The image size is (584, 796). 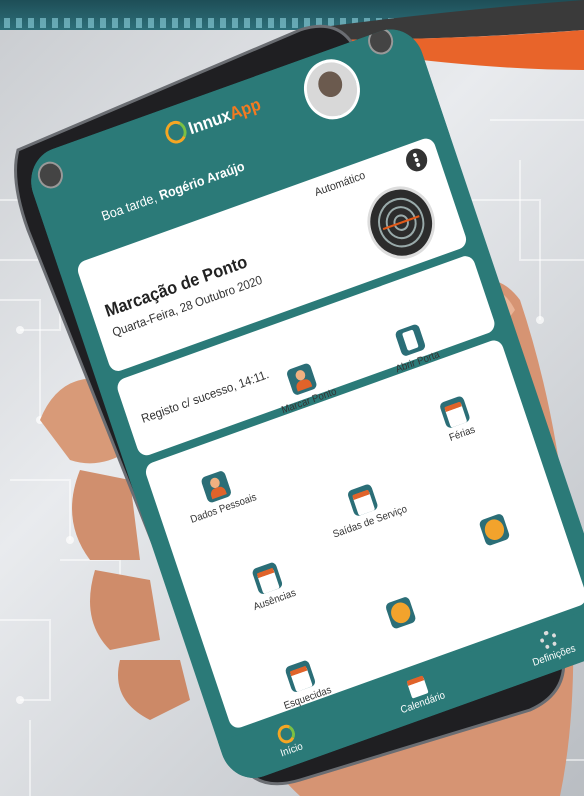 I want to click on logo-text-app: App, so click(x=245, y=109).